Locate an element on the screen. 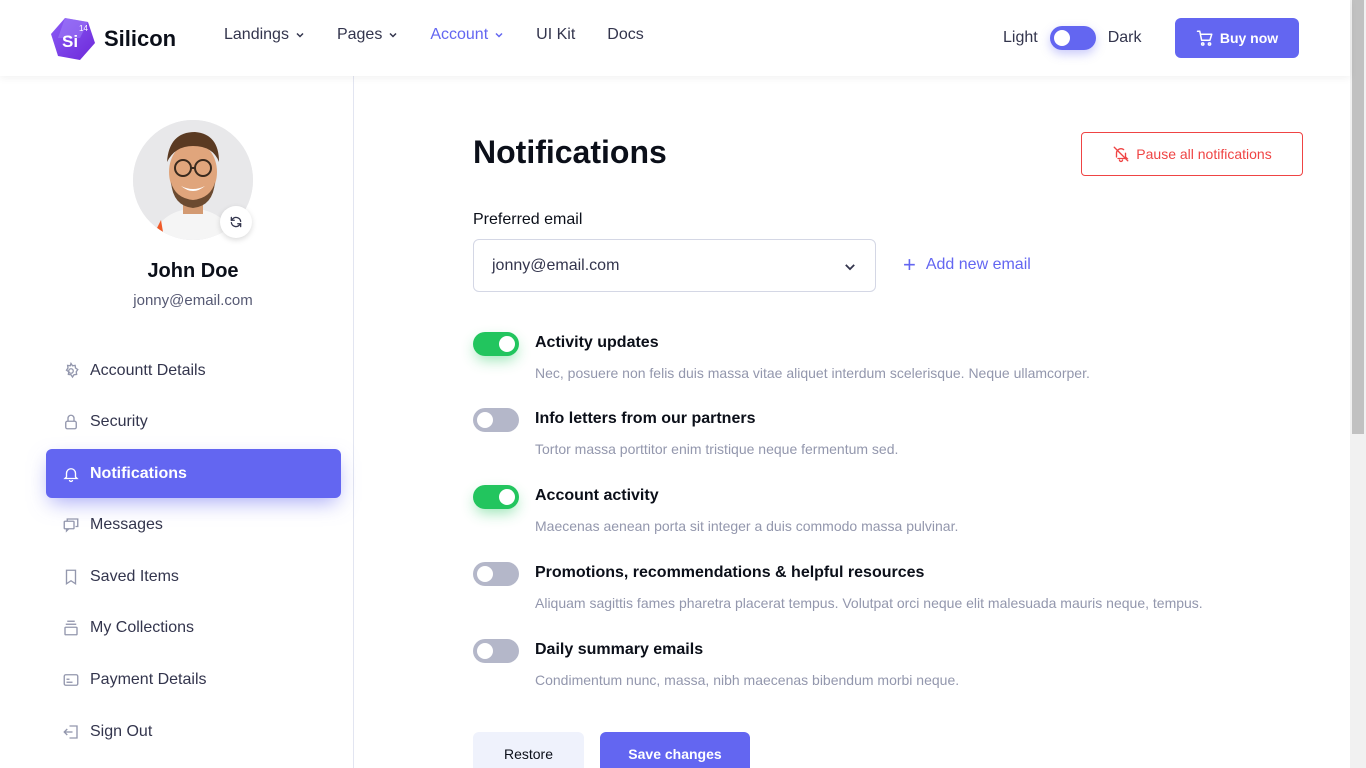 The width and height of the screenshot is (1366, 768). pause-all-notifications-button: Pause all notifications is located at coordinates (1192, 154).